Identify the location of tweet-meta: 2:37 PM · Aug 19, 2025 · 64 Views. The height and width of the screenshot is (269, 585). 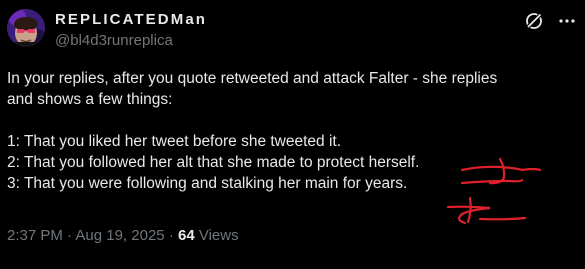
(123, 235).